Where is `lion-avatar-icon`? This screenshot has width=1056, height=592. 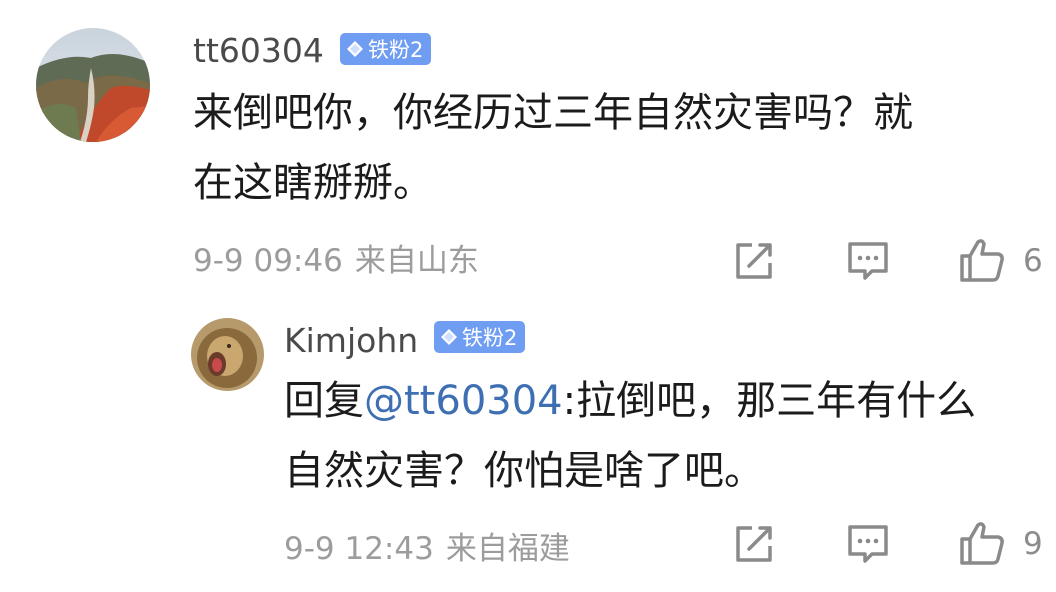 lion-avatar-icon is located at coordinates (227, 354).